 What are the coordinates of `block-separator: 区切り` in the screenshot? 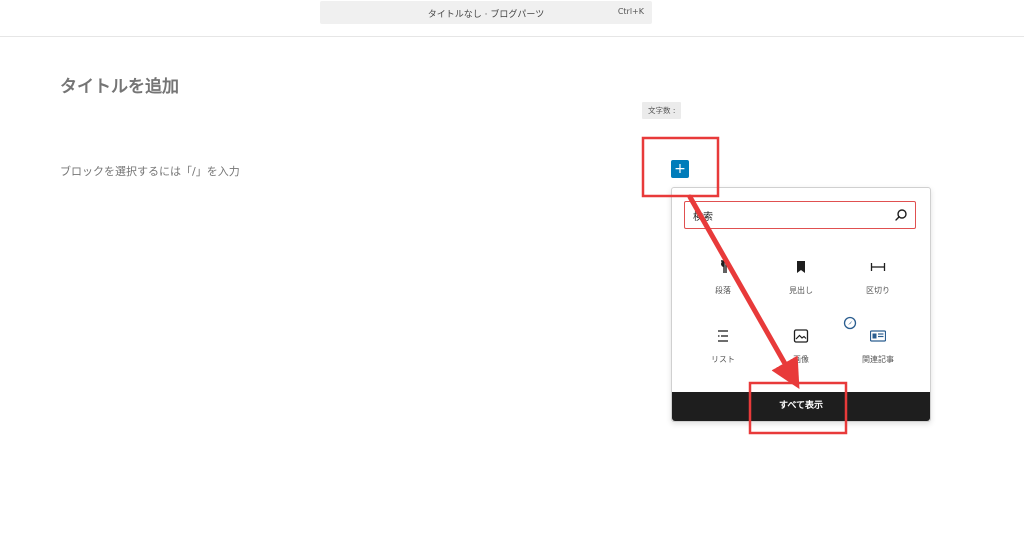 It's located at (878, 285).